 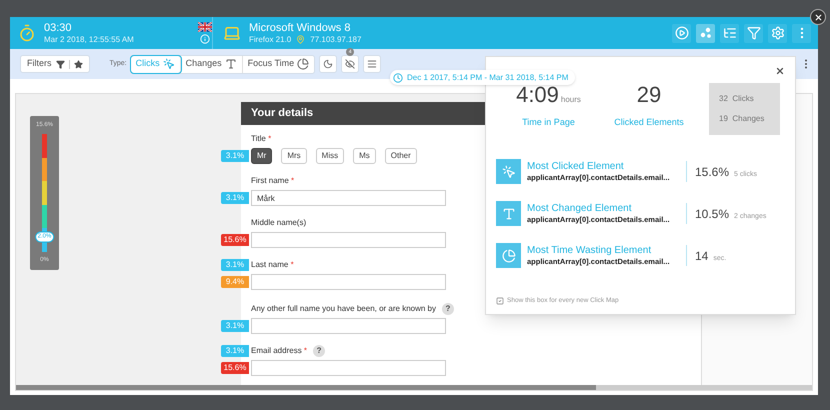 I want to click on session-duration: 03:30, so click(x=58, y=28).